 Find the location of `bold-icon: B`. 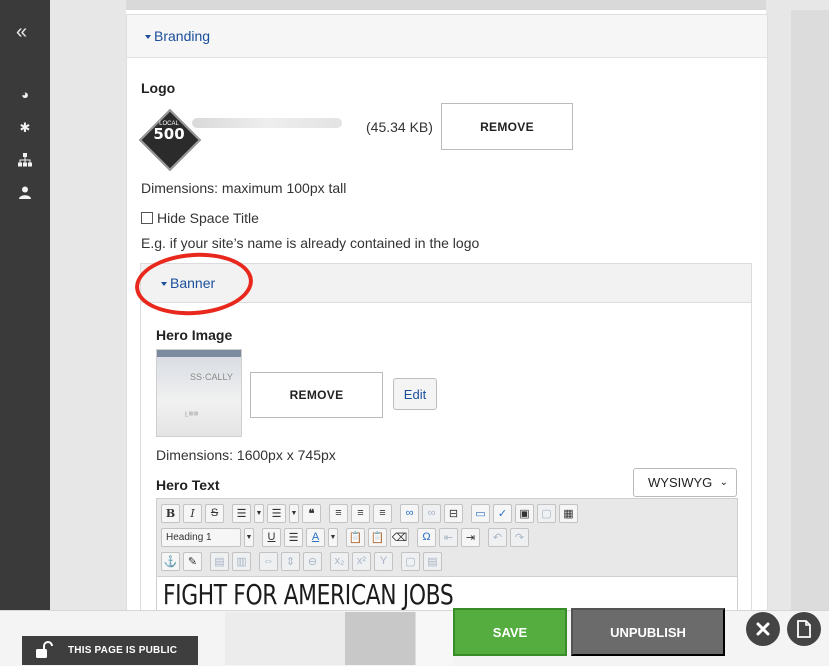

bold-icon: B is located at coordinates (170, 513).